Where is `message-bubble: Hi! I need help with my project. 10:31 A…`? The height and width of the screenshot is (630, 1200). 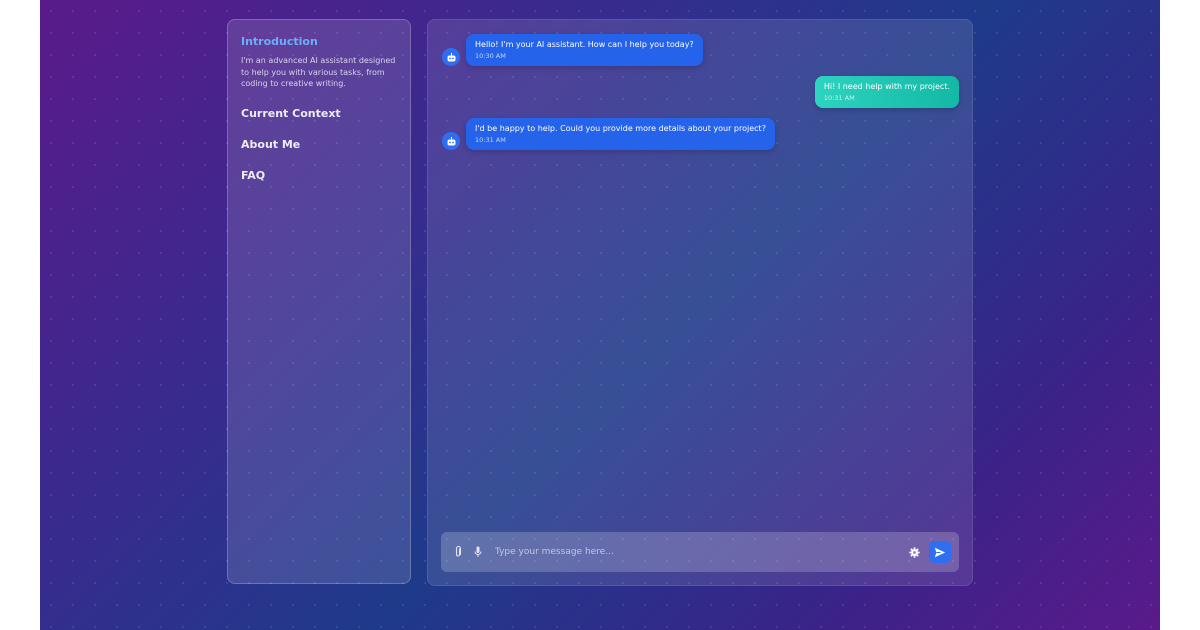 message-bubble: Hi! I need help with my project. 10:31 A… is located at coordinates (886, 92).